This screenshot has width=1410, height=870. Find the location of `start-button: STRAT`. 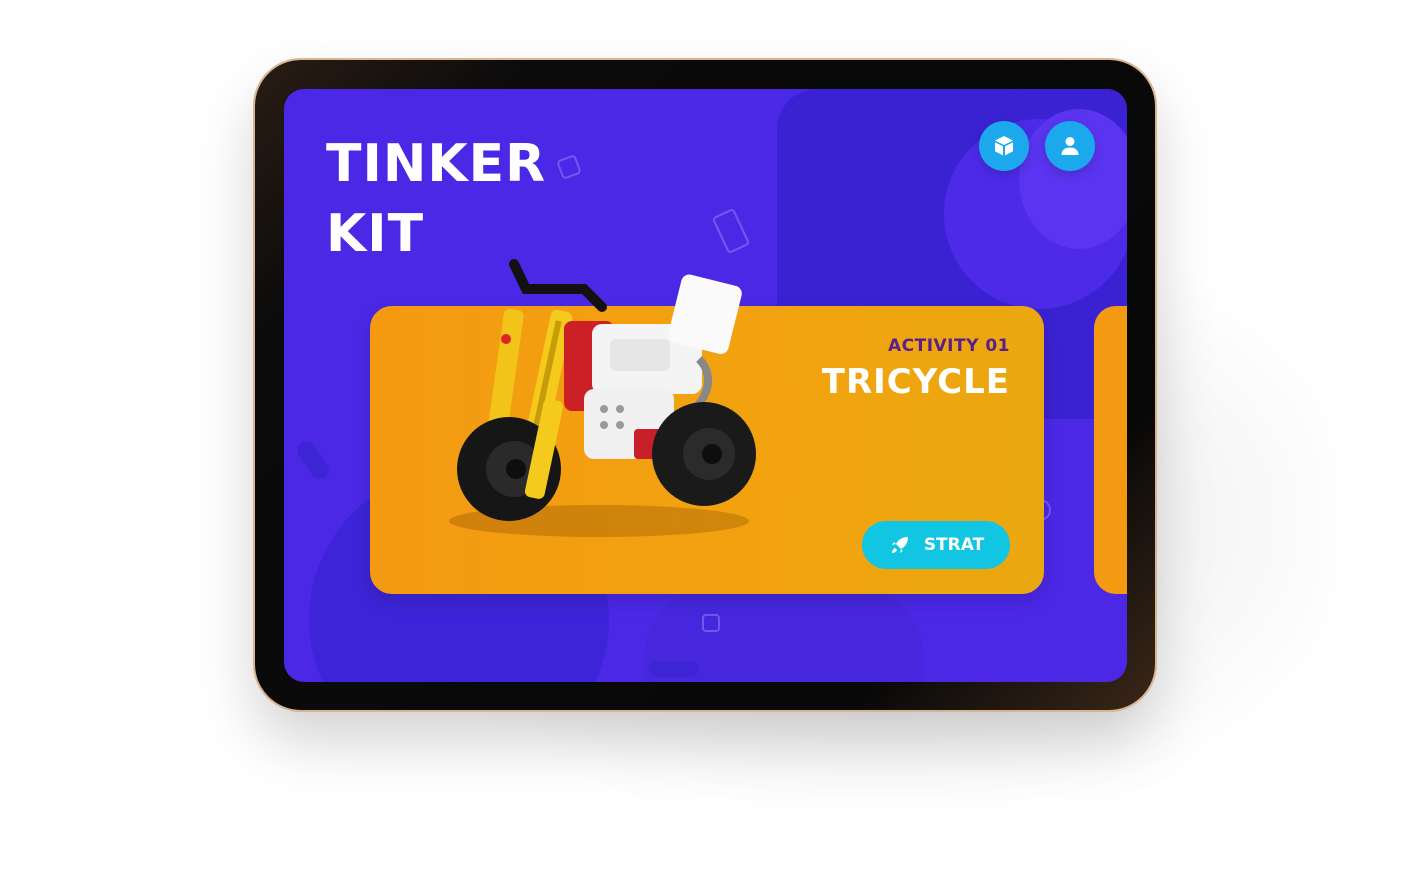

start-button: STRAT is located at coordinates (936, 545).